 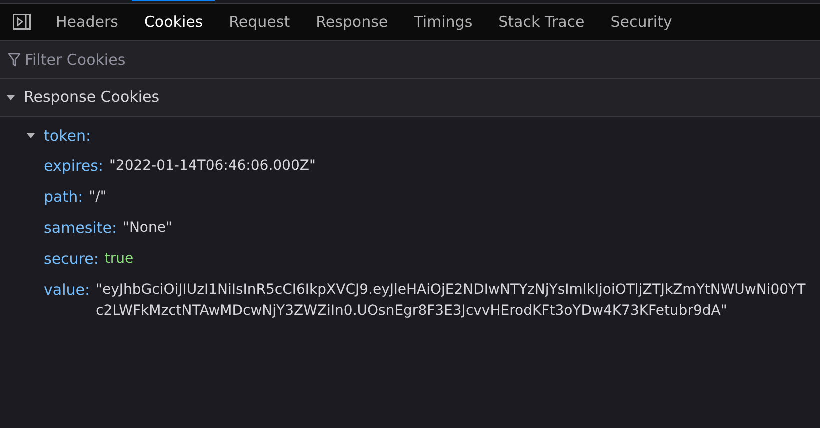 What do you see at coordinates (352, 20) in the screenshot?
I see `tab: Response` at bounding box center [352, 20].